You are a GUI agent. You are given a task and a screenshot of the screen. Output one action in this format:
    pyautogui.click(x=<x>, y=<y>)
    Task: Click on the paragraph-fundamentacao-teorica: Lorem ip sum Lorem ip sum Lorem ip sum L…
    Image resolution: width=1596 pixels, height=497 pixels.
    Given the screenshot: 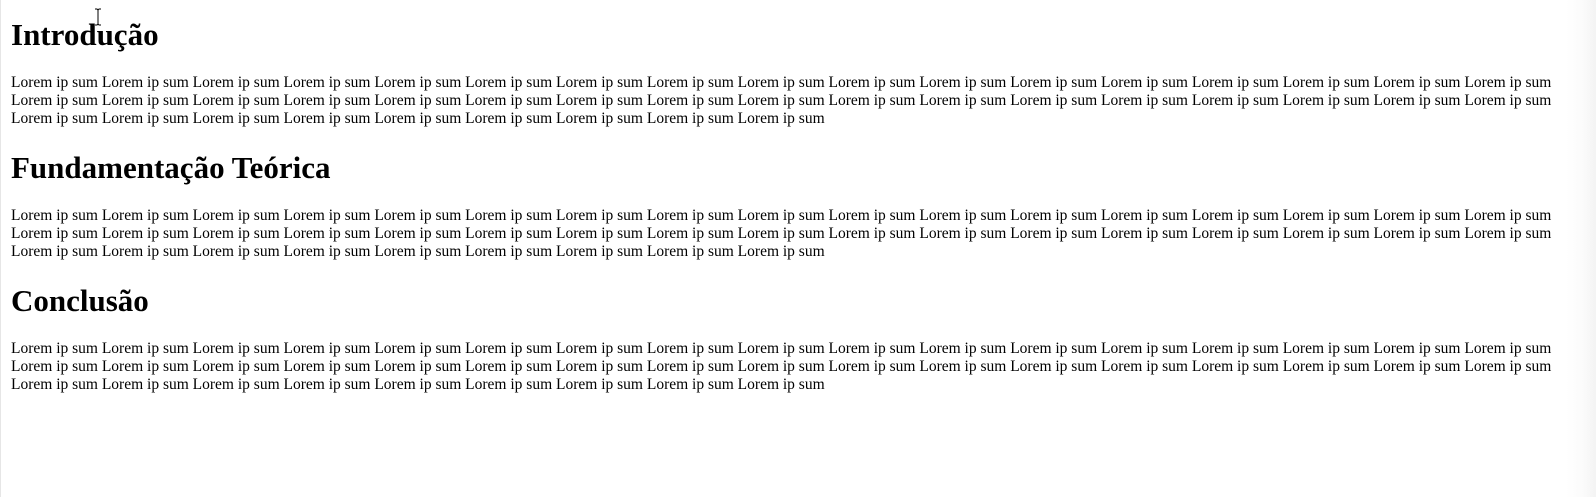 What is the action you would take?
    pyautogui.click(x=781, y=233)
    